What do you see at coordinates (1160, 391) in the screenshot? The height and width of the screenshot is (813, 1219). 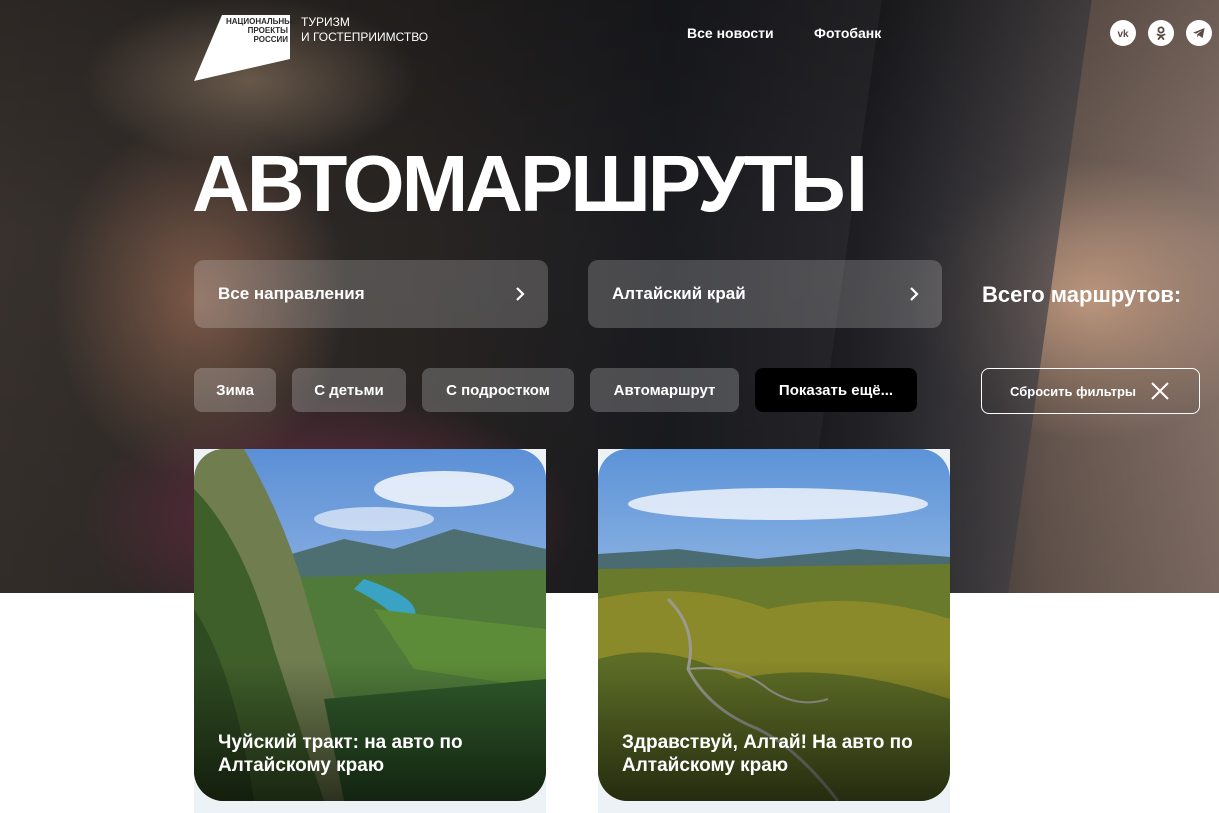 I see `close-icon` at bounding box center [1160, 391].